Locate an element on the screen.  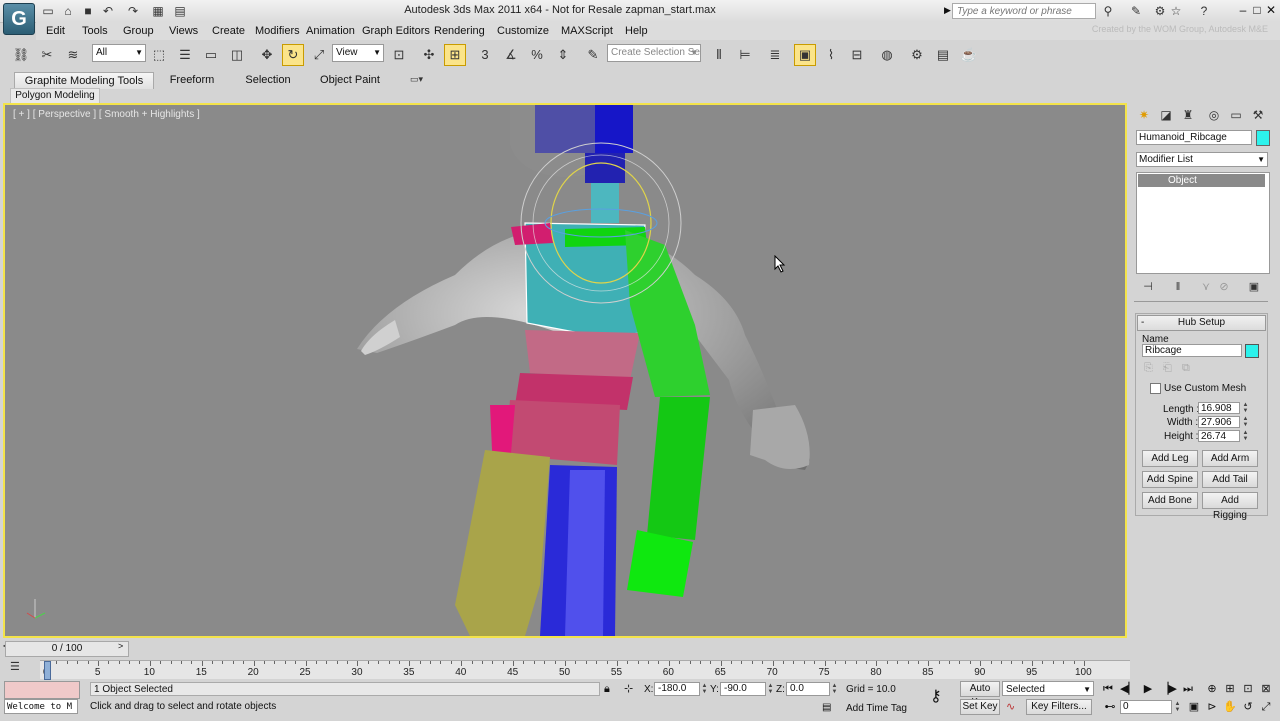
material-editor-icon: ◍ is located at coordinates (887, 55).